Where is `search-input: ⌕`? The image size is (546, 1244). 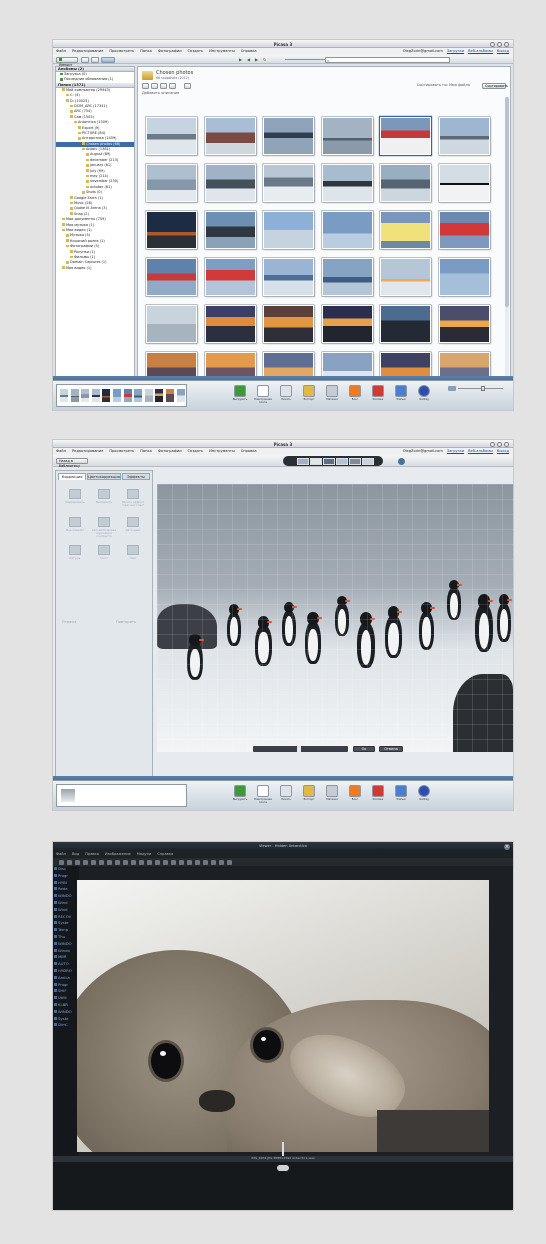 search-input: ⌕ is located at coordinates (387, 59).